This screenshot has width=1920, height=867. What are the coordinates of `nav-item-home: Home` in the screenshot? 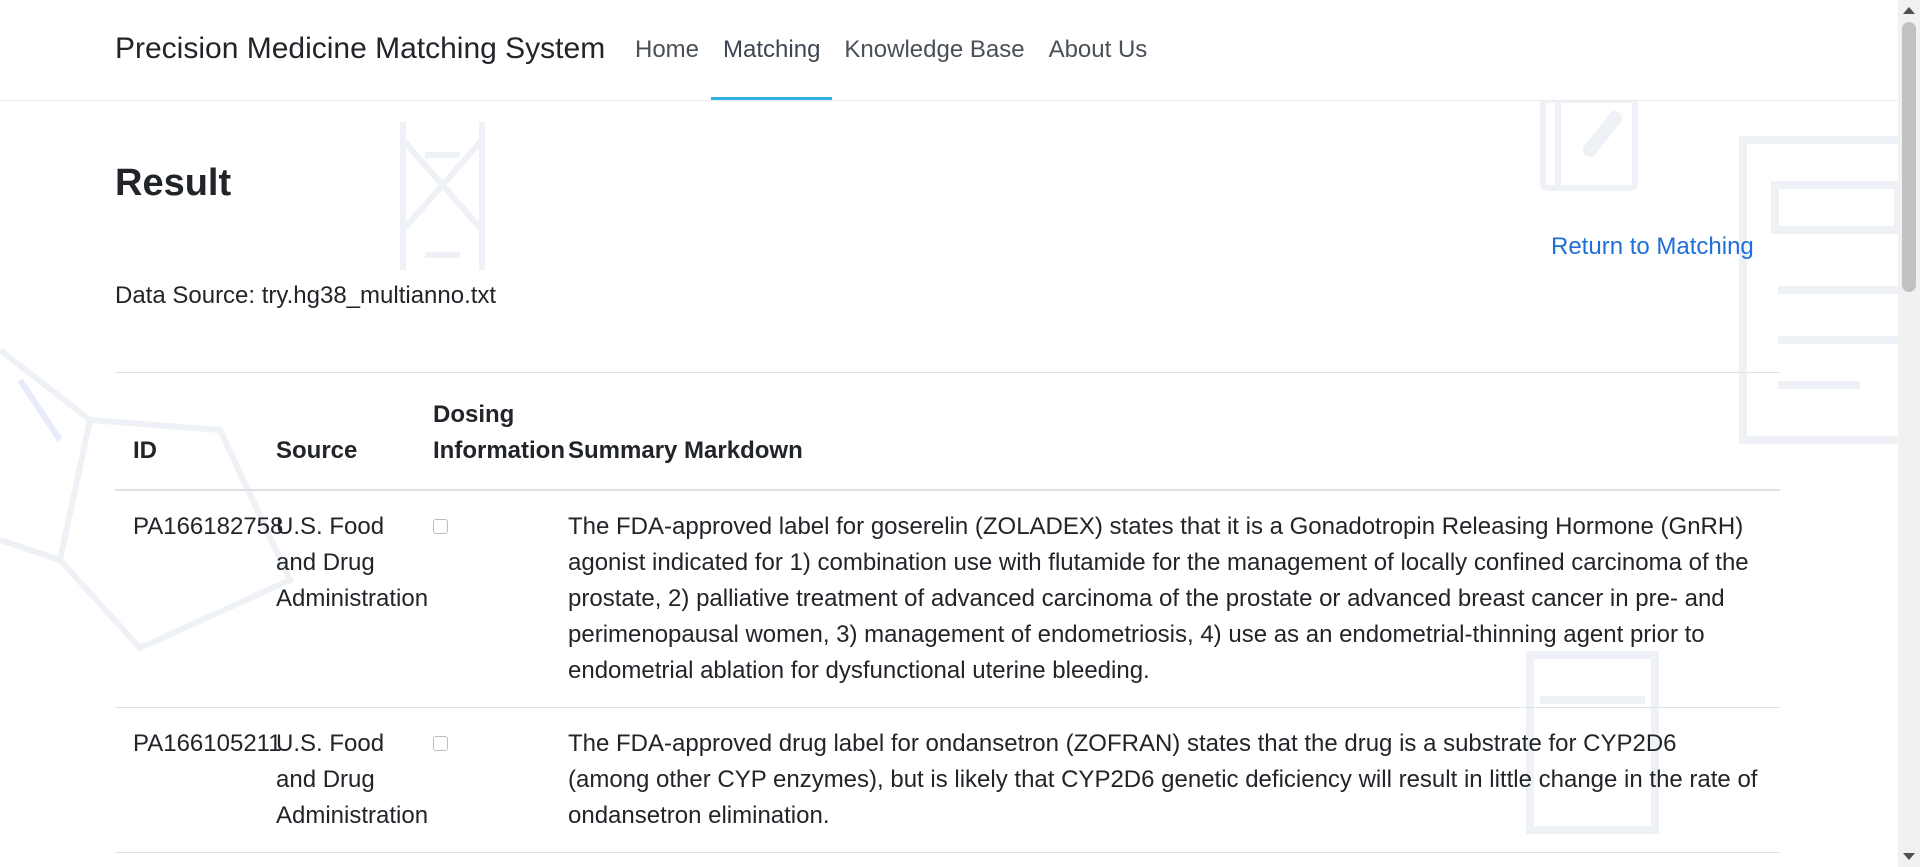 It's located at (667, 50).